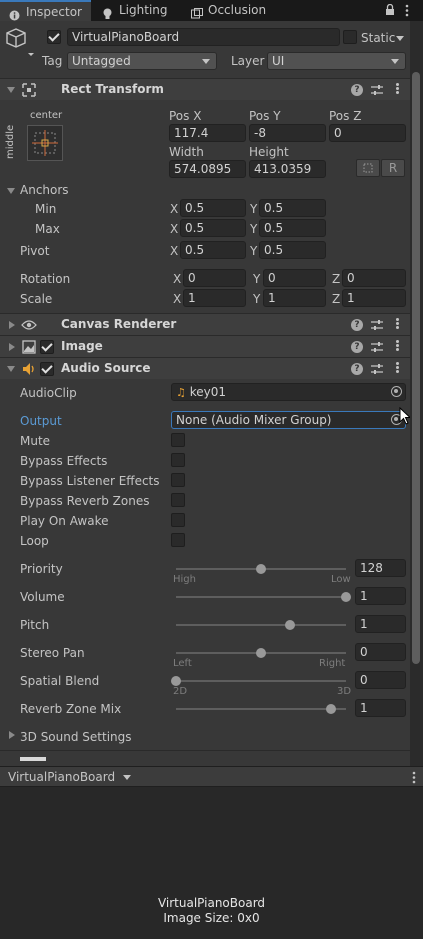  Describe the element at coordinates (390, 11) in the screenshot. I see `lock-icon` at that location.